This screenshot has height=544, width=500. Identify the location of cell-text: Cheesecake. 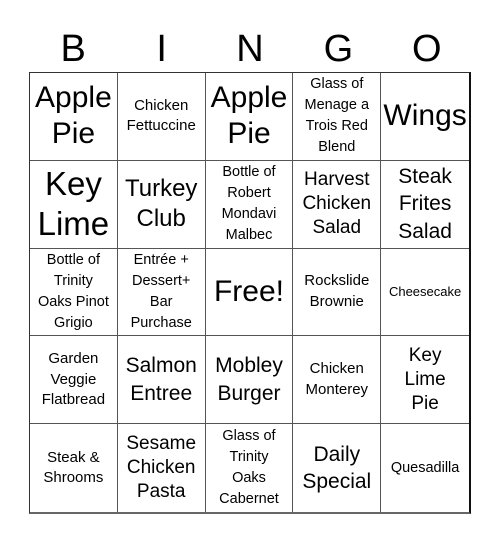
(425, 291).